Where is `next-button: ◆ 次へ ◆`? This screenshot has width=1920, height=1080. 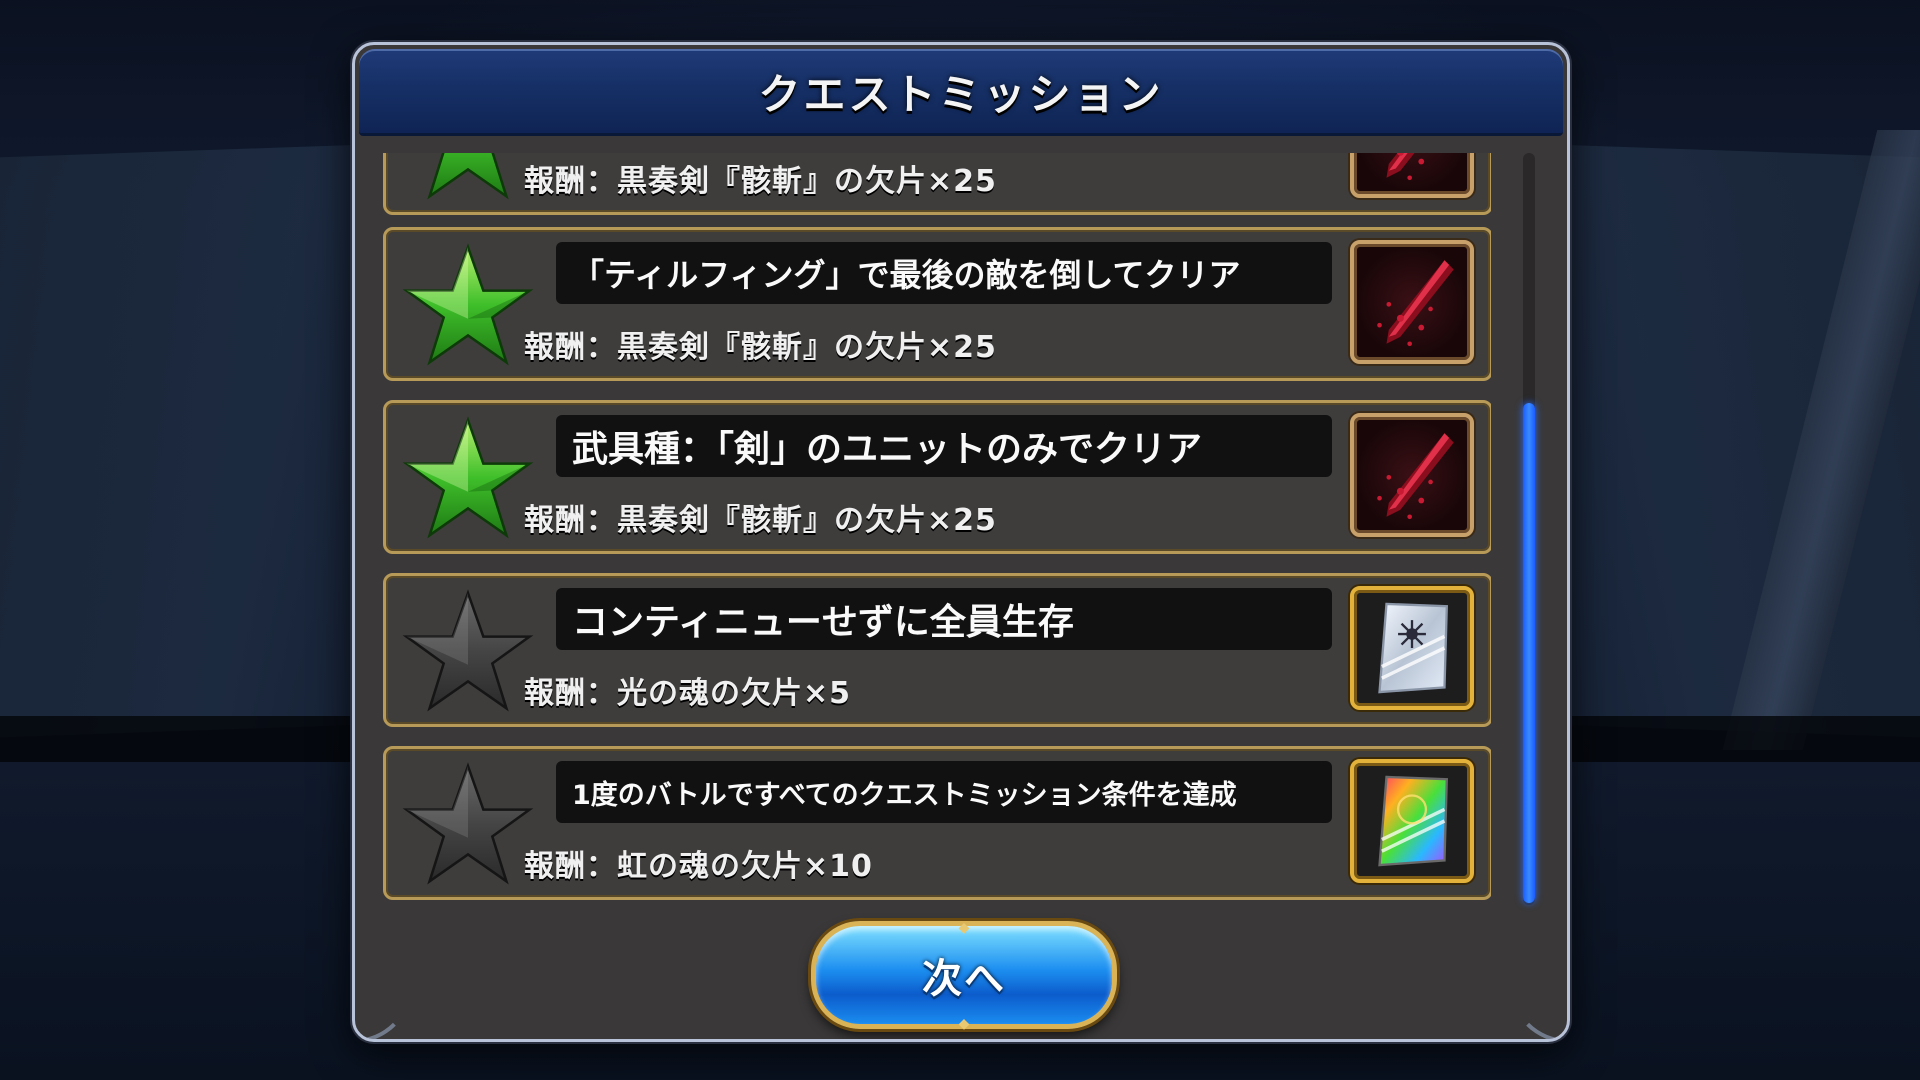 next-button: ◆ 次へ ◆ is located at coordinates (964, 976).